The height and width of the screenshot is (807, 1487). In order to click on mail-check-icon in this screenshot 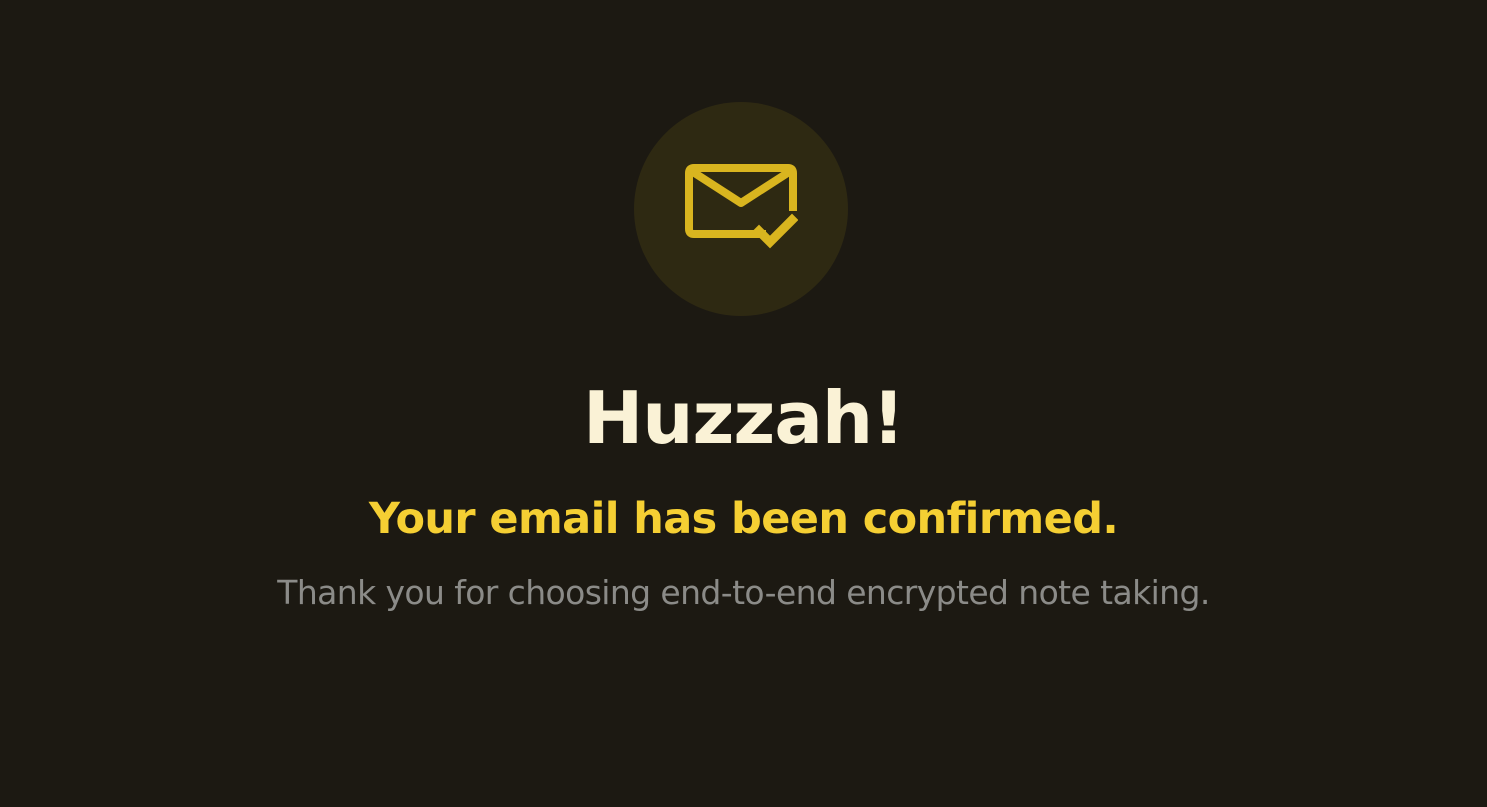, I will do `click(741, 206)`.